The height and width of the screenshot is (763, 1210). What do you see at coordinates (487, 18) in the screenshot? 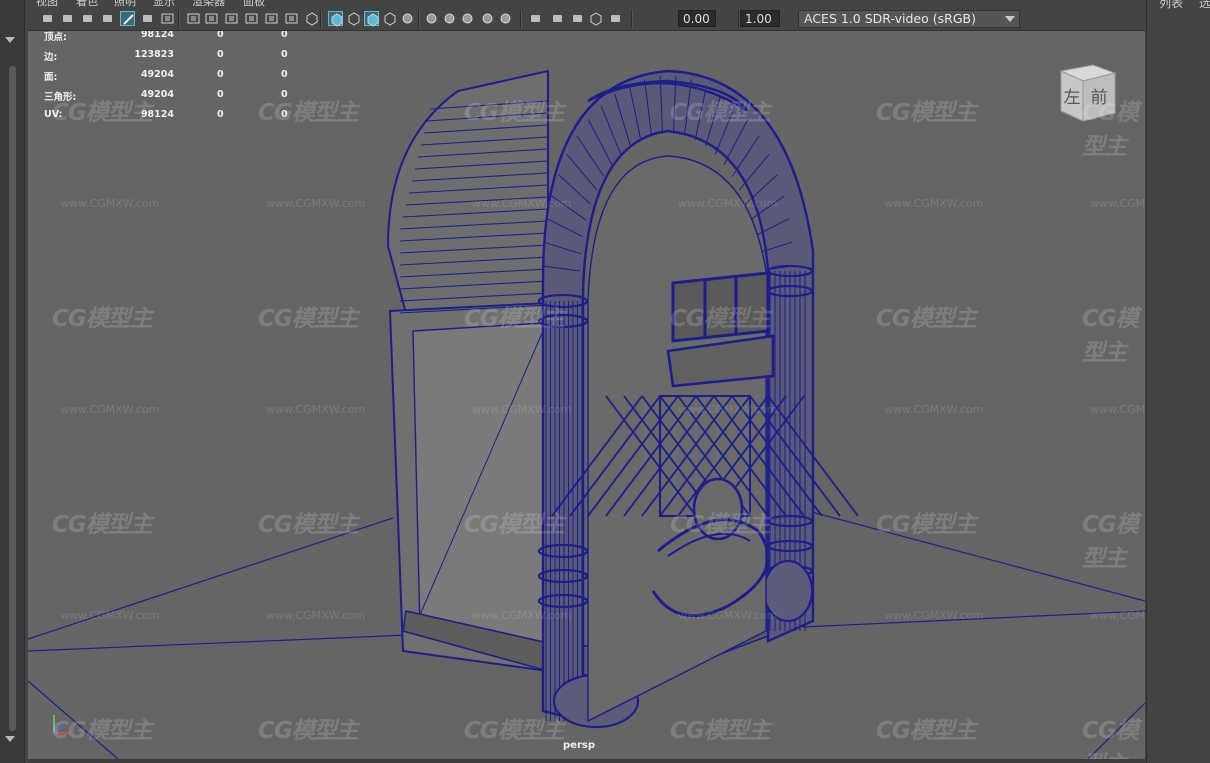
I see `anti-aliasing-icon` at bounding box center [487, 18].